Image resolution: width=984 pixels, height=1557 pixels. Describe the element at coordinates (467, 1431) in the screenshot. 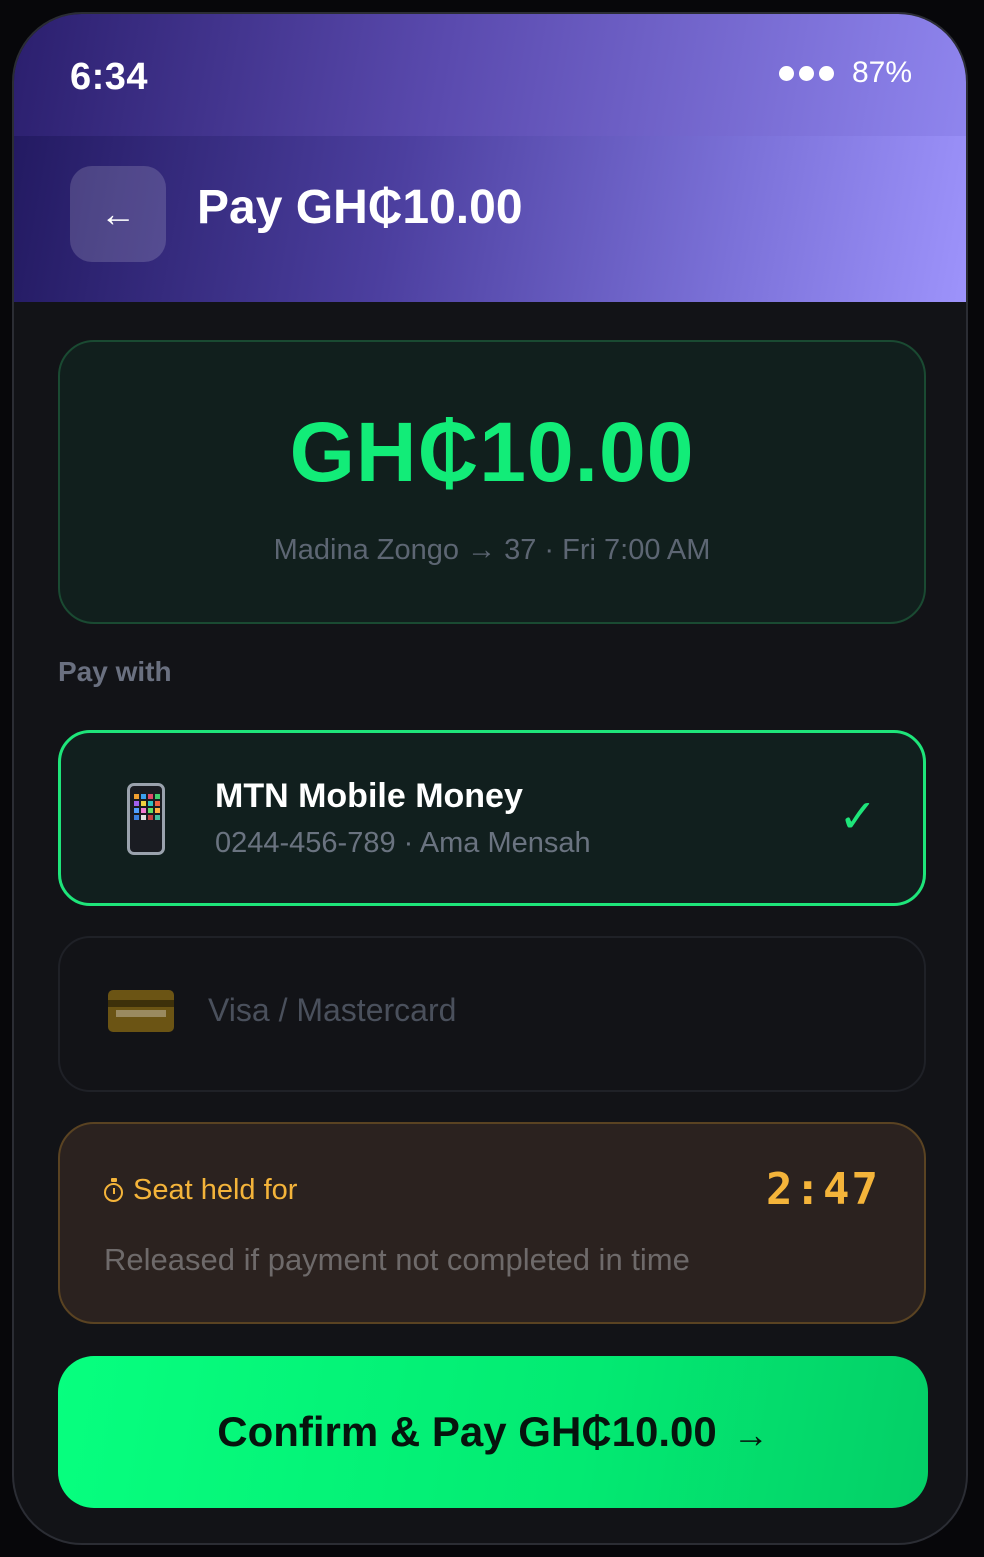

I see `confirm-pay-label: Confirm & Pay GH₵10.00` at that location.